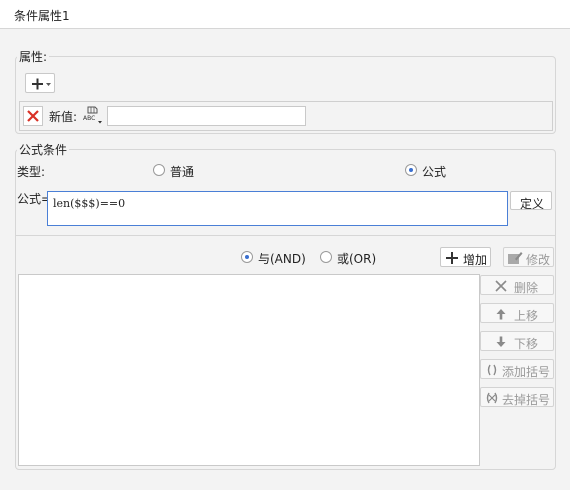 This screenshot has width=570, height=490. Describe the element at coordinates (277, 208) in the screenshot. I see `formula-input: len($$$)==0` at that location.